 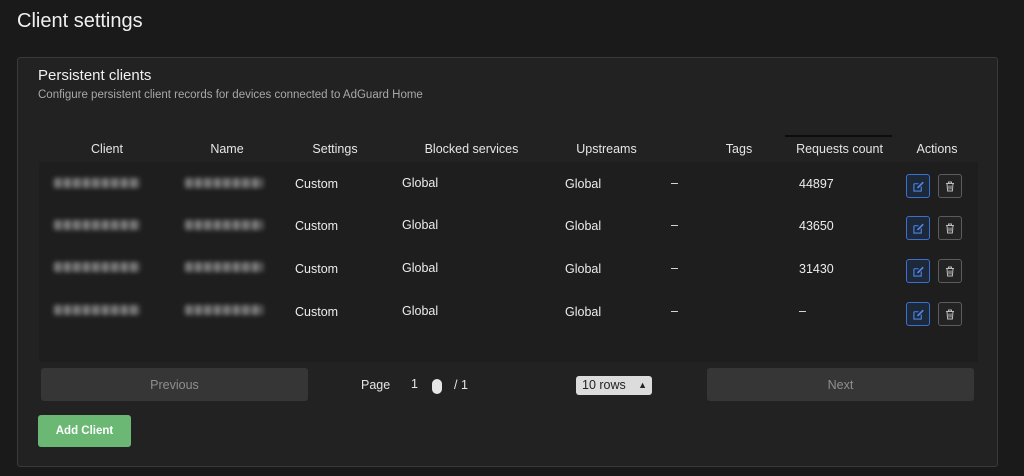 I want to click on rows-per-page-value: 10 rows, so click(x=604, y=385).